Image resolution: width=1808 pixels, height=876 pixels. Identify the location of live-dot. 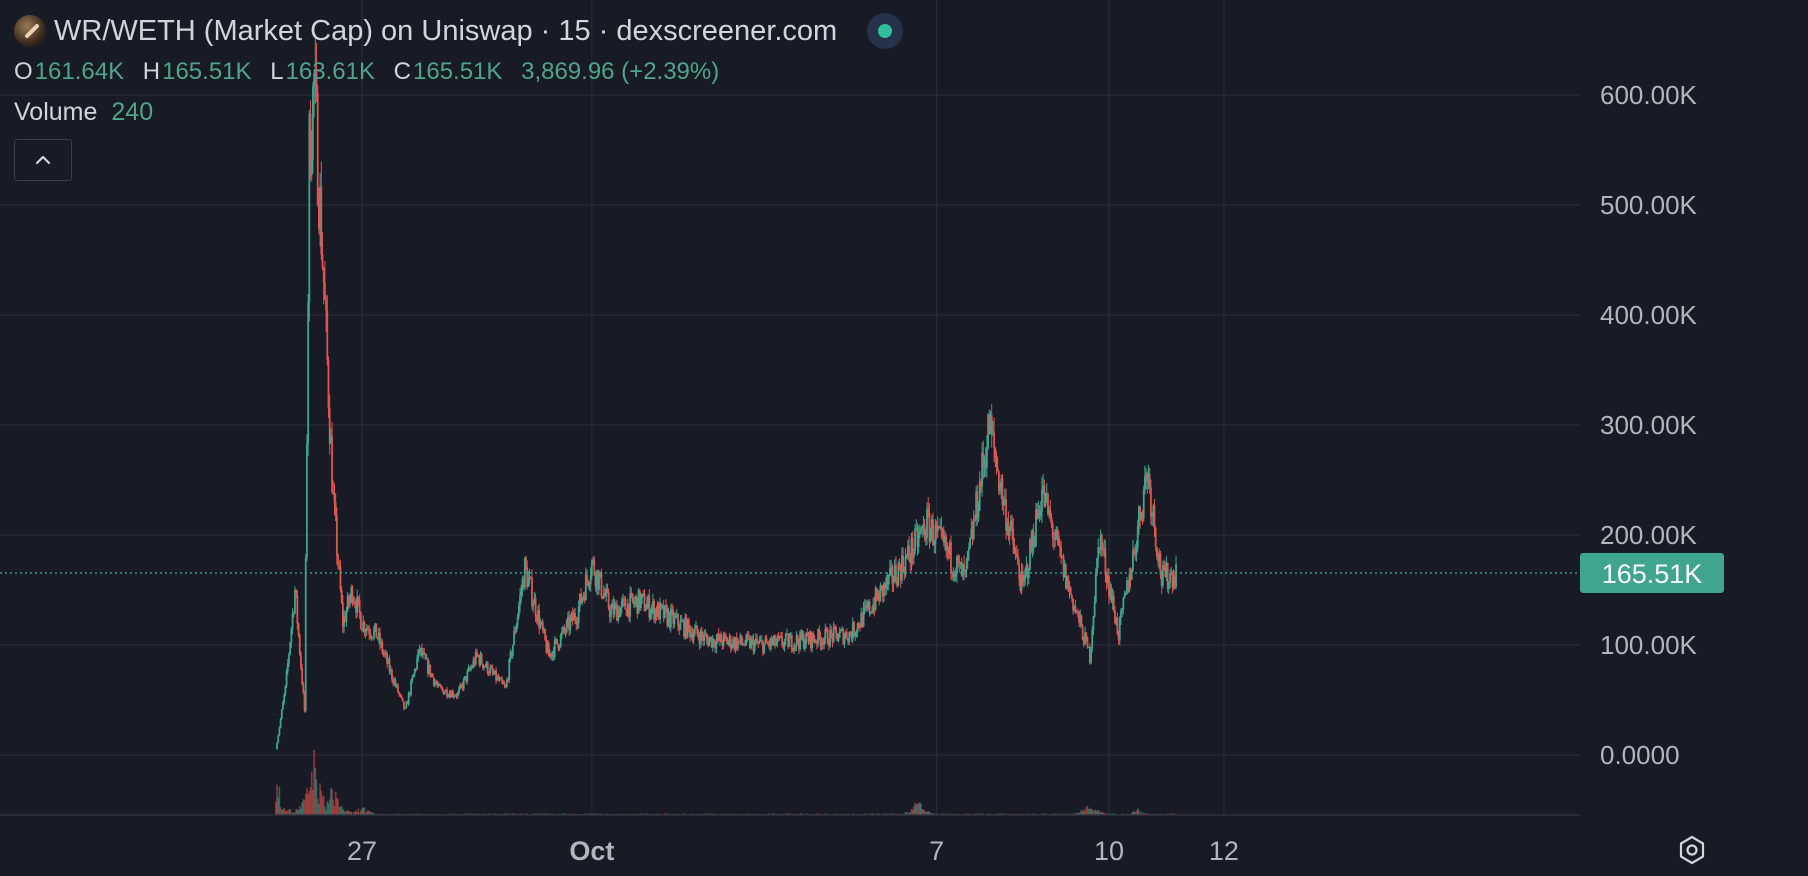
(885, 31).